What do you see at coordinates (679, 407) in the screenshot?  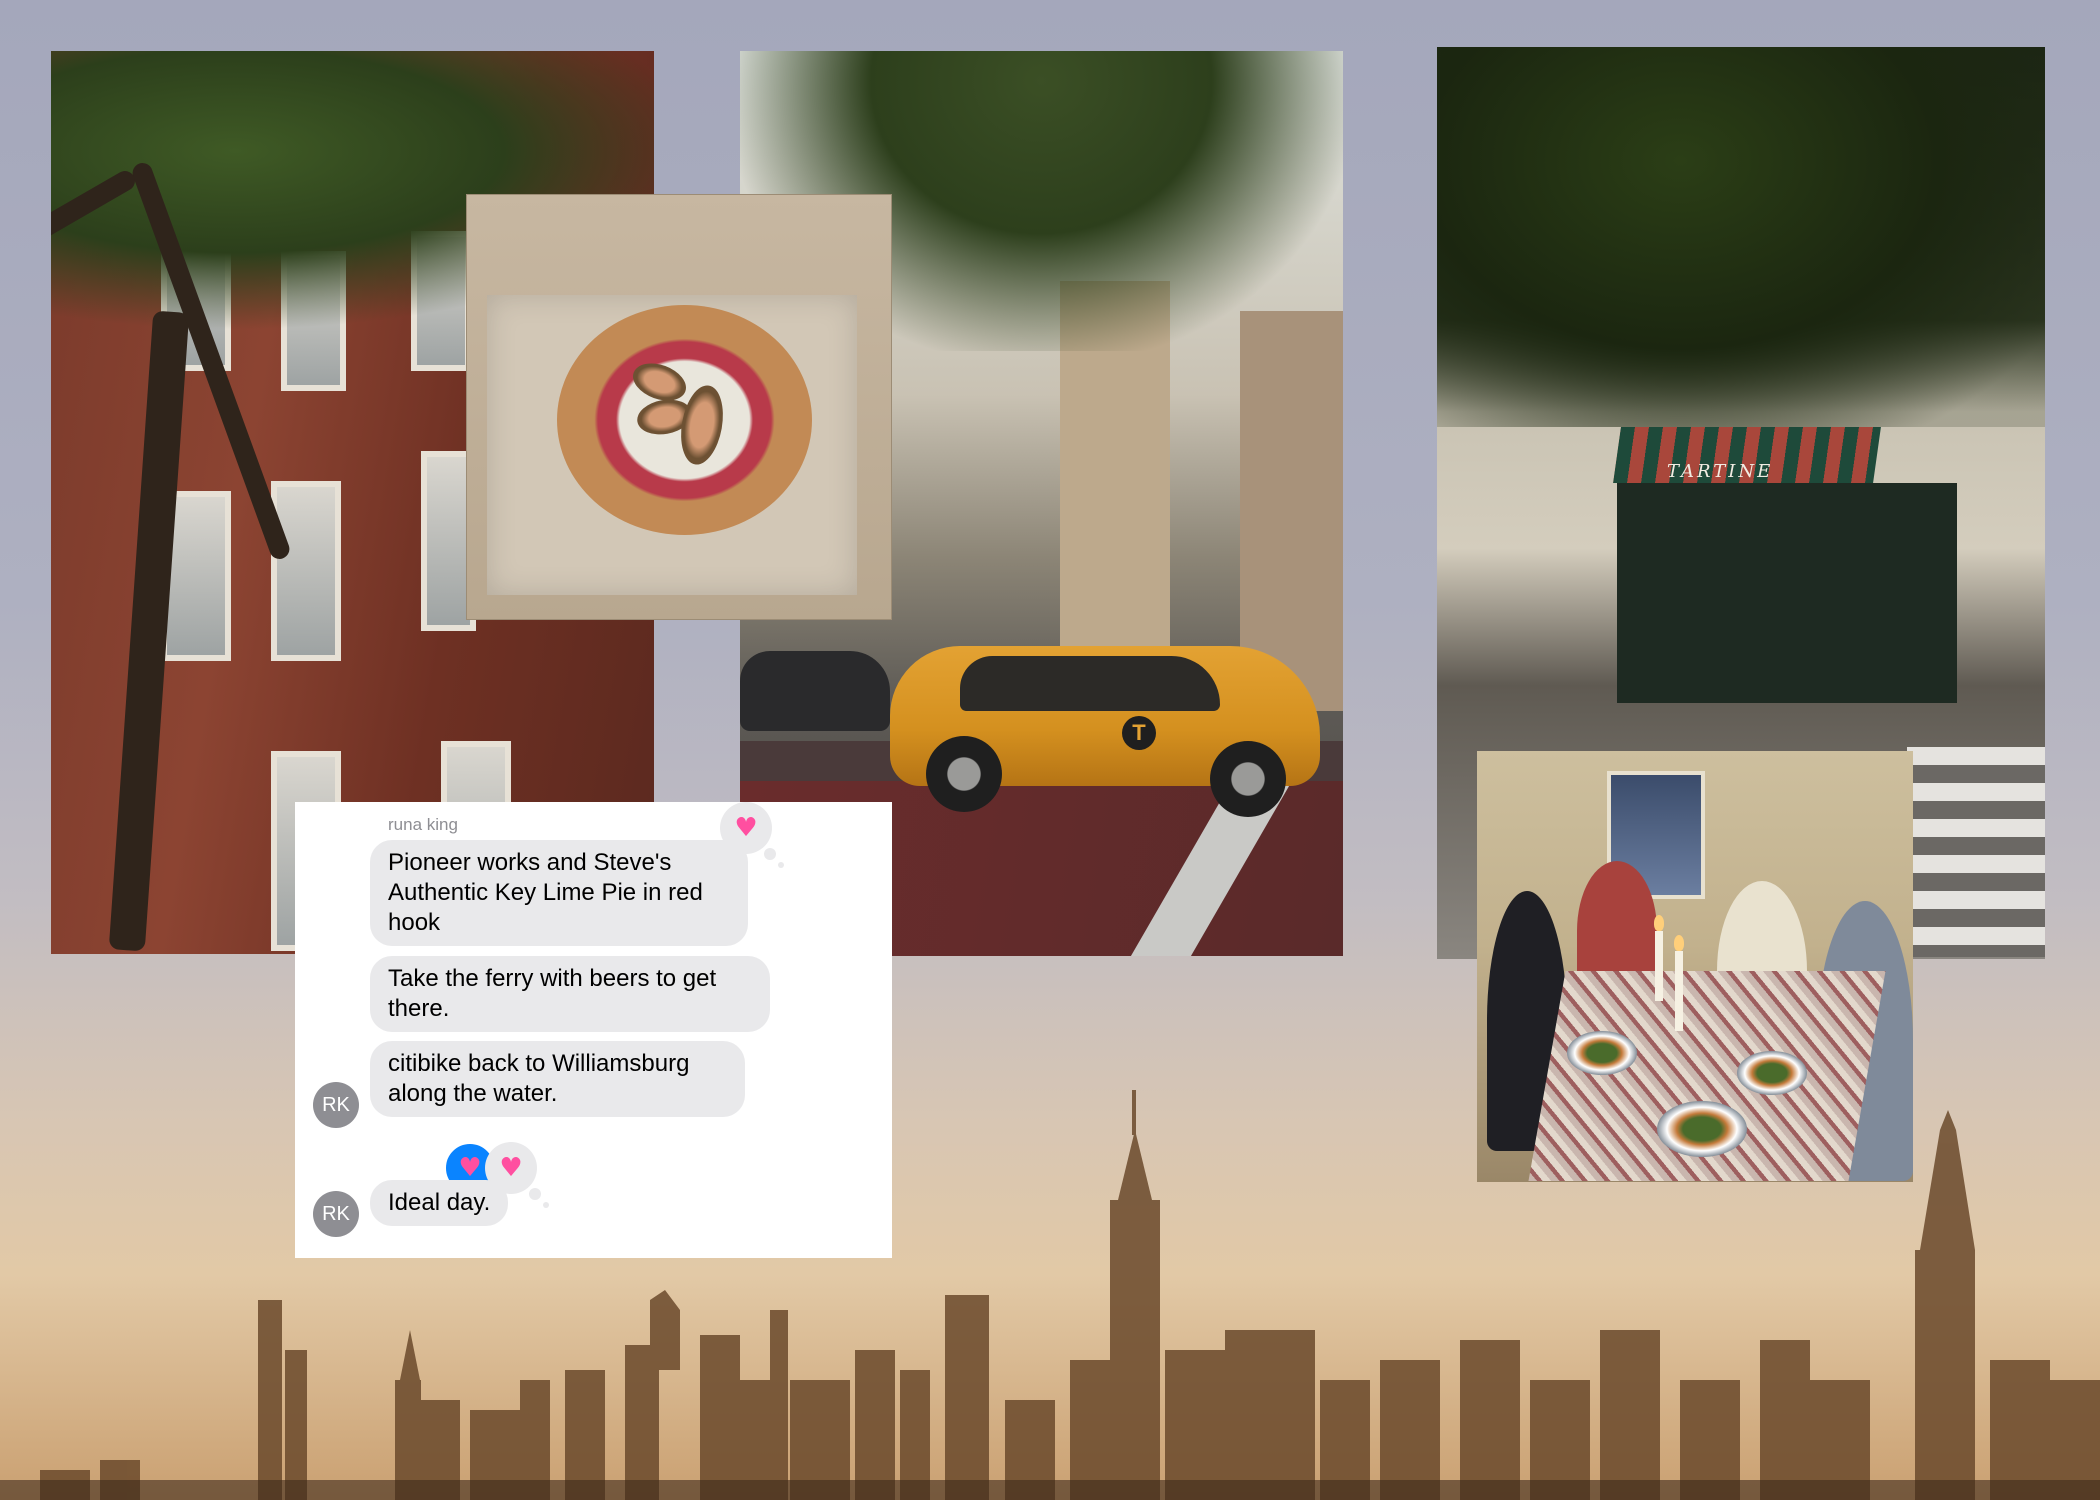 I see `fig-tart-photo` at bounding box center [679, 407].